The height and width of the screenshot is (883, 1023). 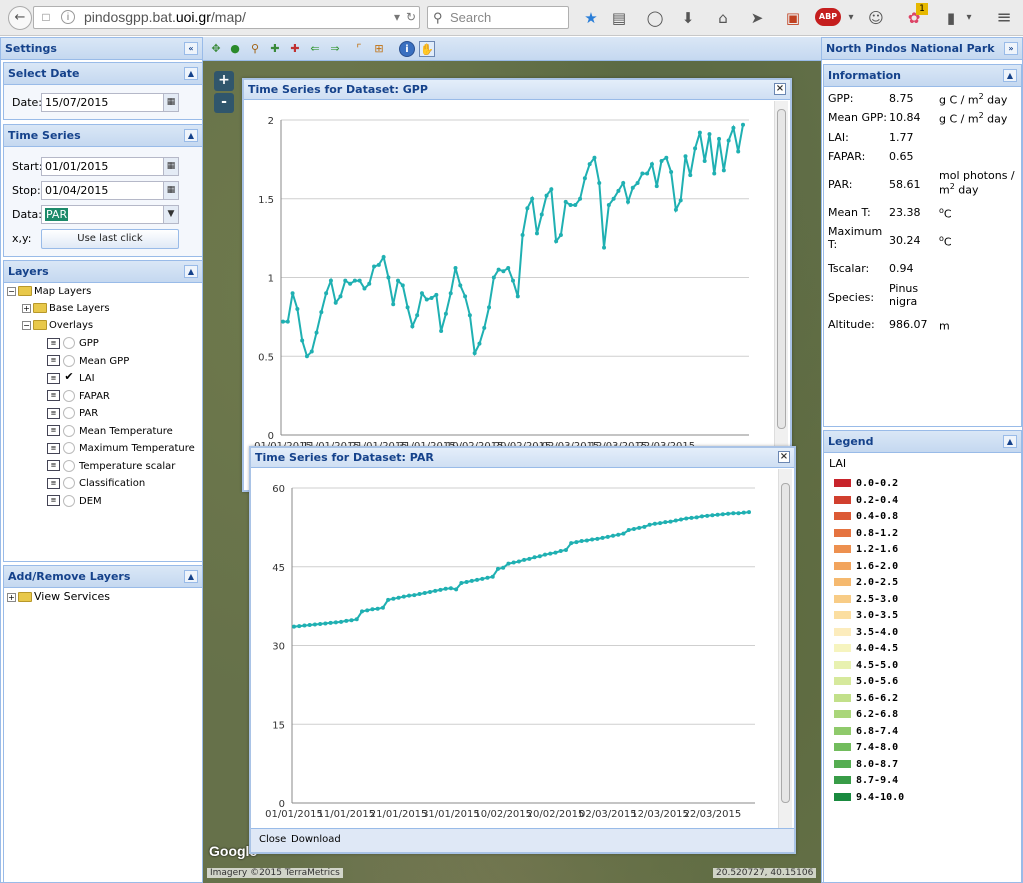 What do you see at coordinates (110, 214) in the screenshot?
I see `data-select: PAR ▼` at bounding box center [110, 214].